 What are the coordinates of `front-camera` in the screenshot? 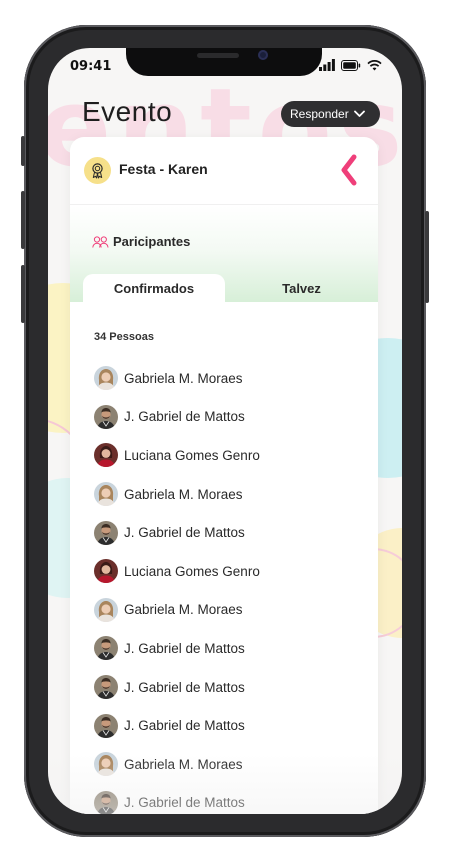 It's located at (263, 55).